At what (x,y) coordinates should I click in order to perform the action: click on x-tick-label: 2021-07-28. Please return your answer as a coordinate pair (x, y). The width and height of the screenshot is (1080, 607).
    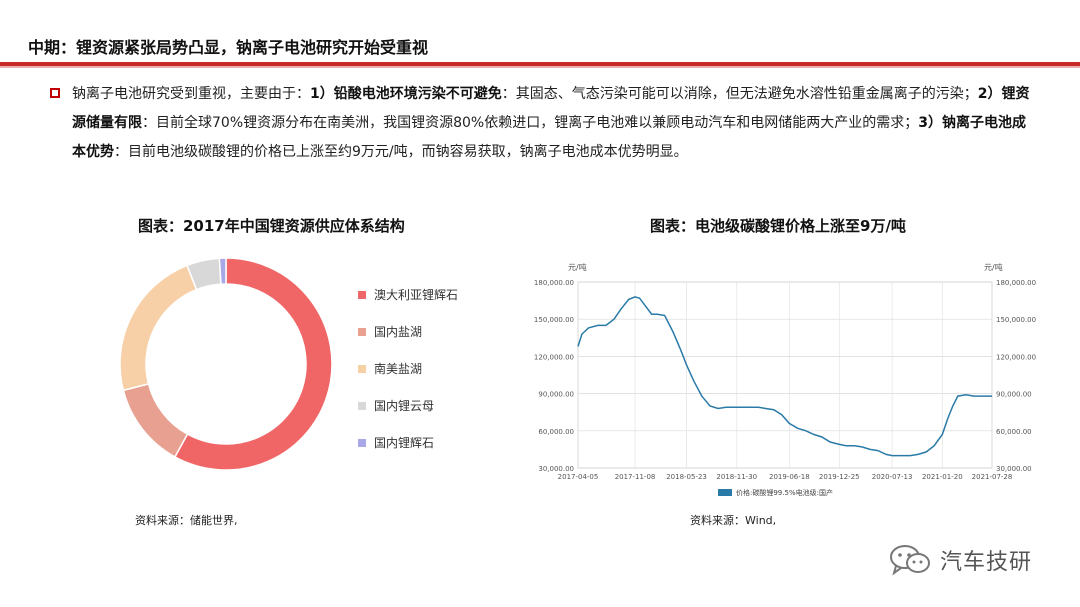
    Looking at the image, I should click on (992, 477).